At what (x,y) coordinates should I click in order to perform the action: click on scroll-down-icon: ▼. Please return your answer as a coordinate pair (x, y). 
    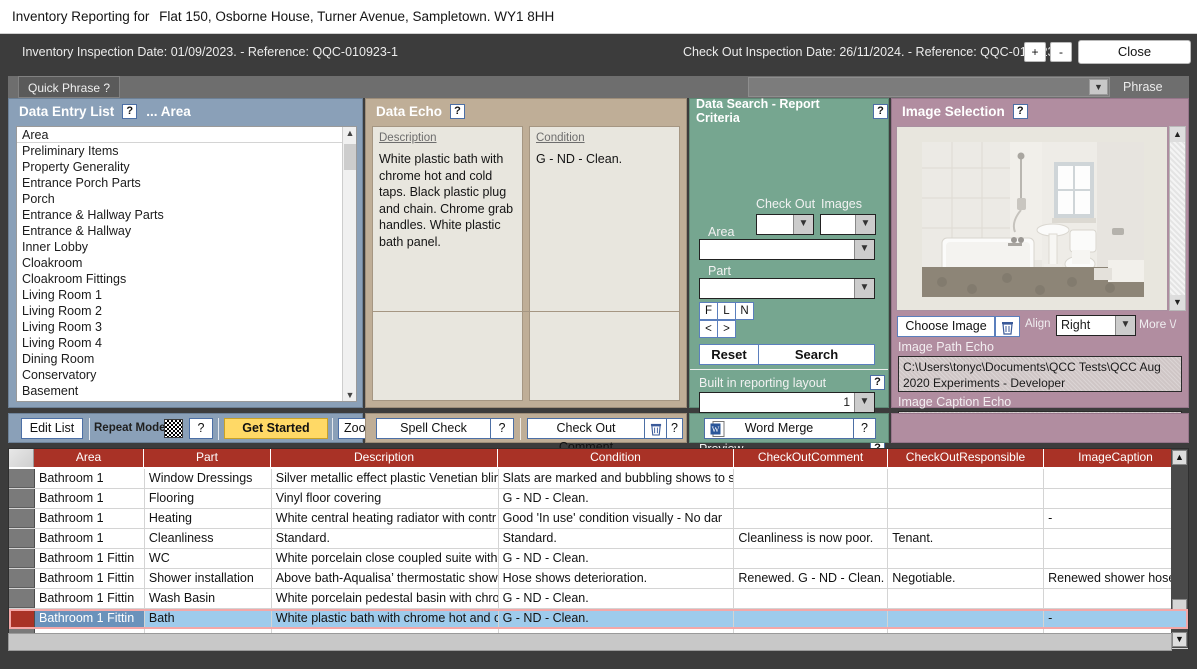
    Looking at the image, I should click on (1179, 639).